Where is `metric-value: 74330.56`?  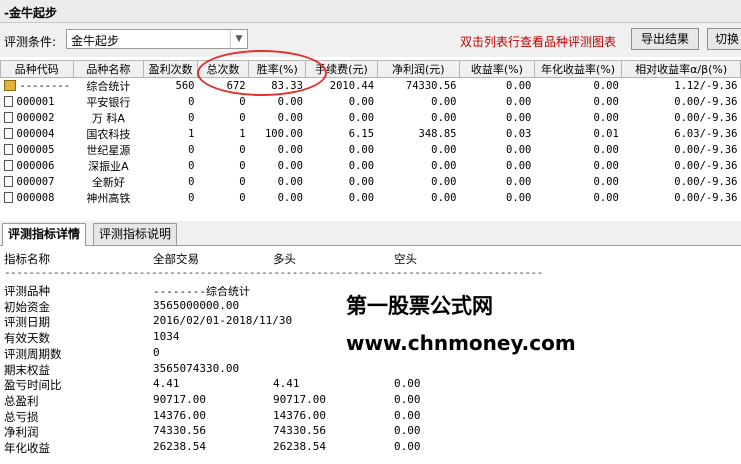
metric-value: 74330.56 is located at coordinates (179, 431).